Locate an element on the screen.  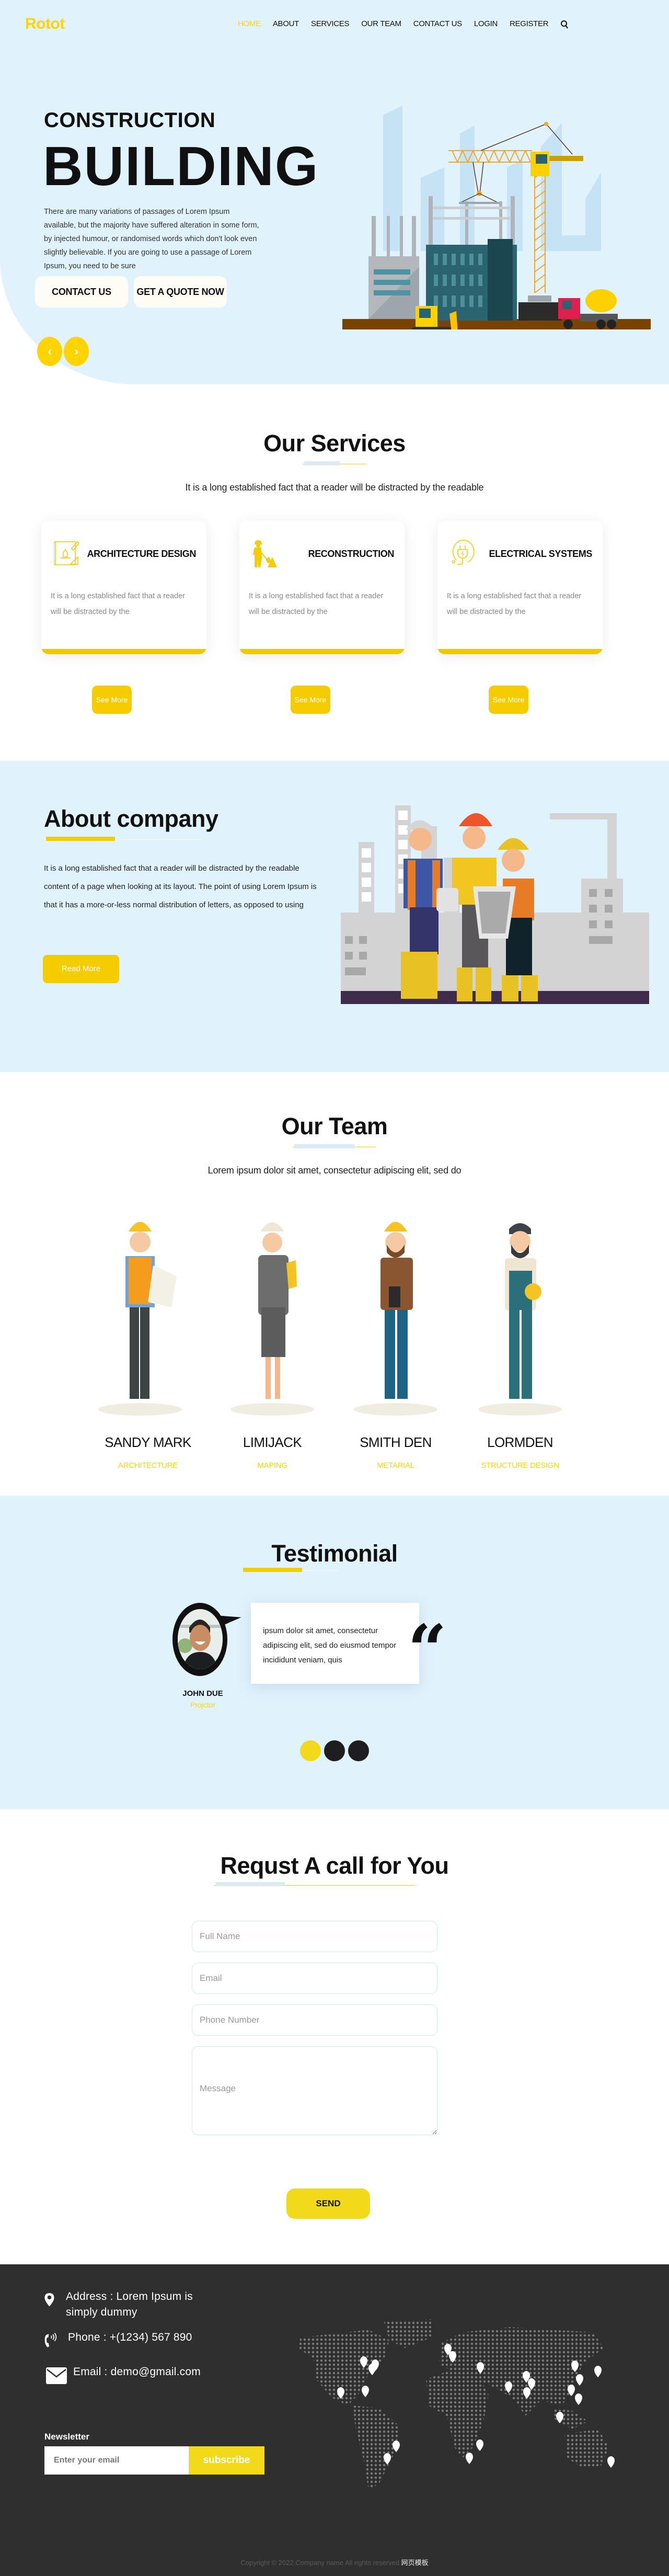
nav-register: REGISTER is located at coordinates (529, 24).